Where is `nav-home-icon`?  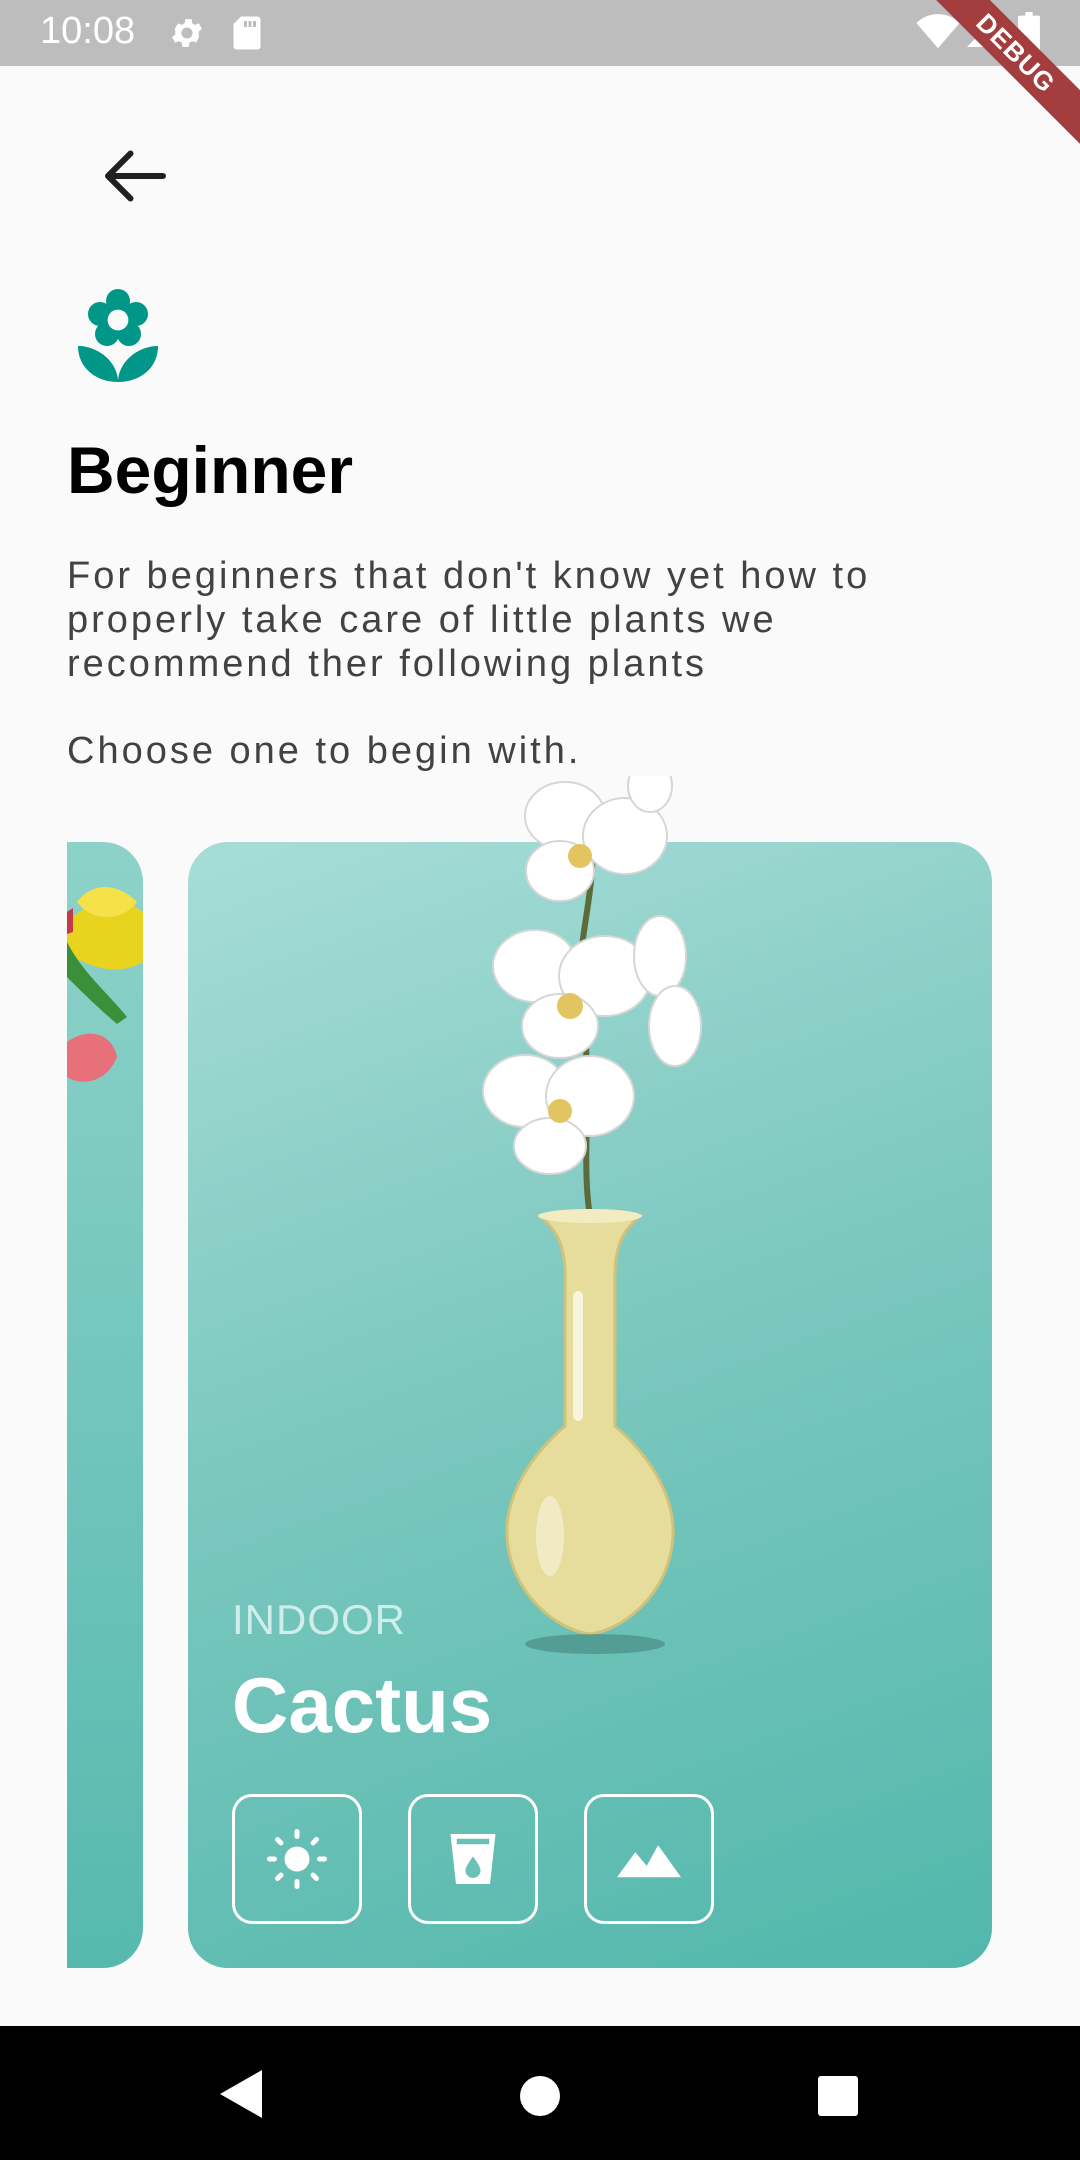 nav-home-icon is located at coordinates (540, 2096).